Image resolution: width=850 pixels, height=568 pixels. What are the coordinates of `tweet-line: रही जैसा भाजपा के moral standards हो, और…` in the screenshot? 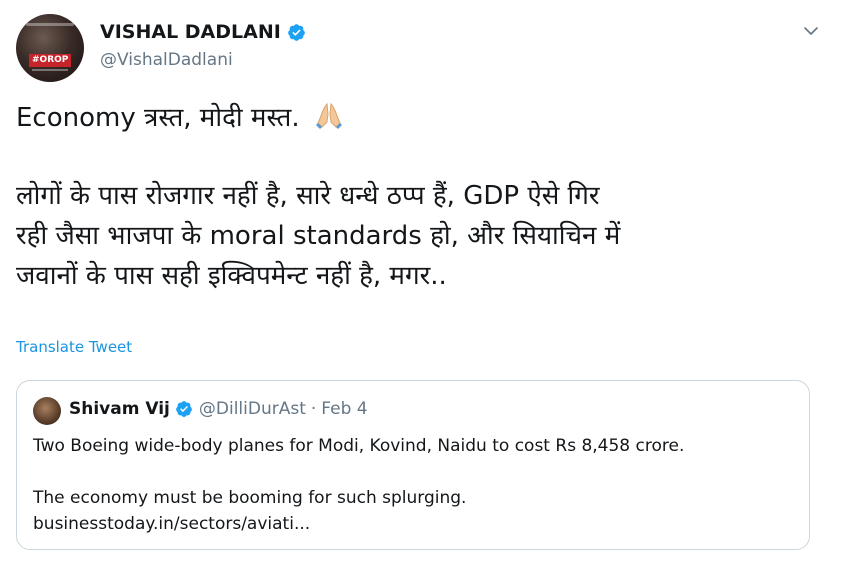 It's located at (318, 236).